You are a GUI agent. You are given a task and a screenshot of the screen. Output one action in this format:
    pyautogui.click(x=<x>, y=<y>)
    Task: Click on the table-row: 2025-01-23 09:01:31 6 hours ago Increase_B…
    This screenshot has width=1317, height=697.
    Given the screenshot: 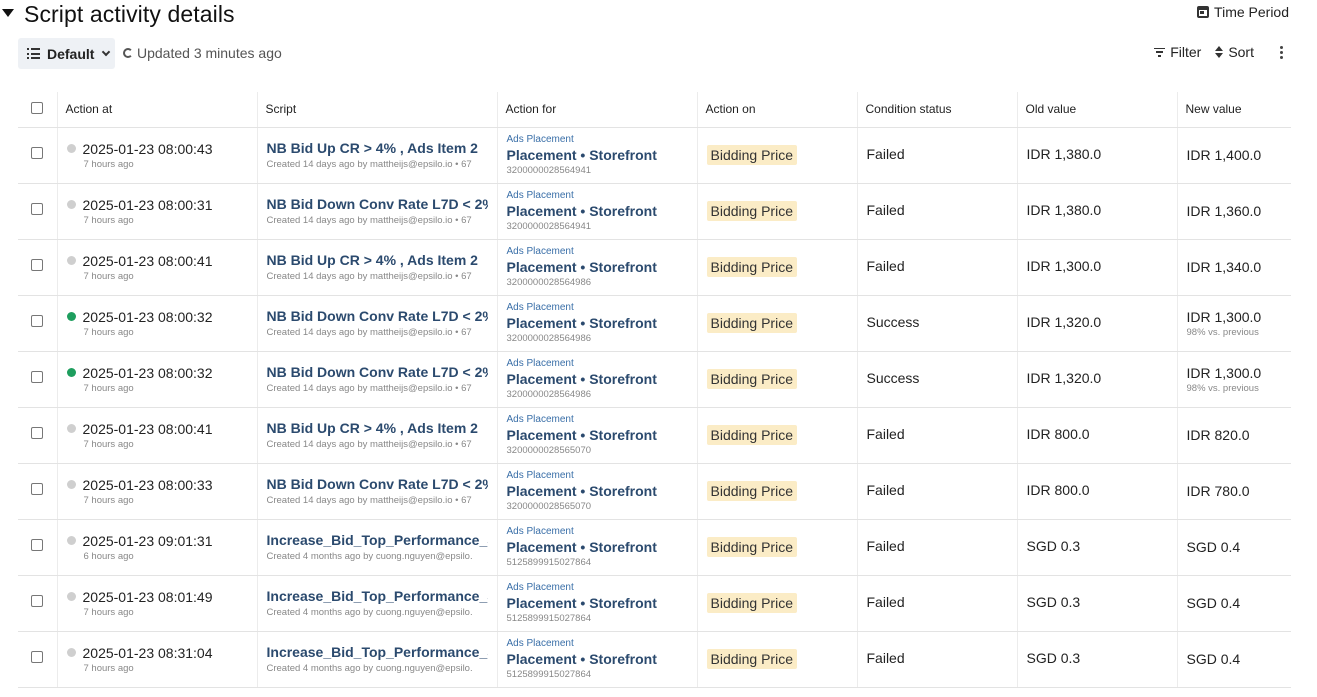 What is the action you would take?
    pyautogui.click(x=654, y=547)
    